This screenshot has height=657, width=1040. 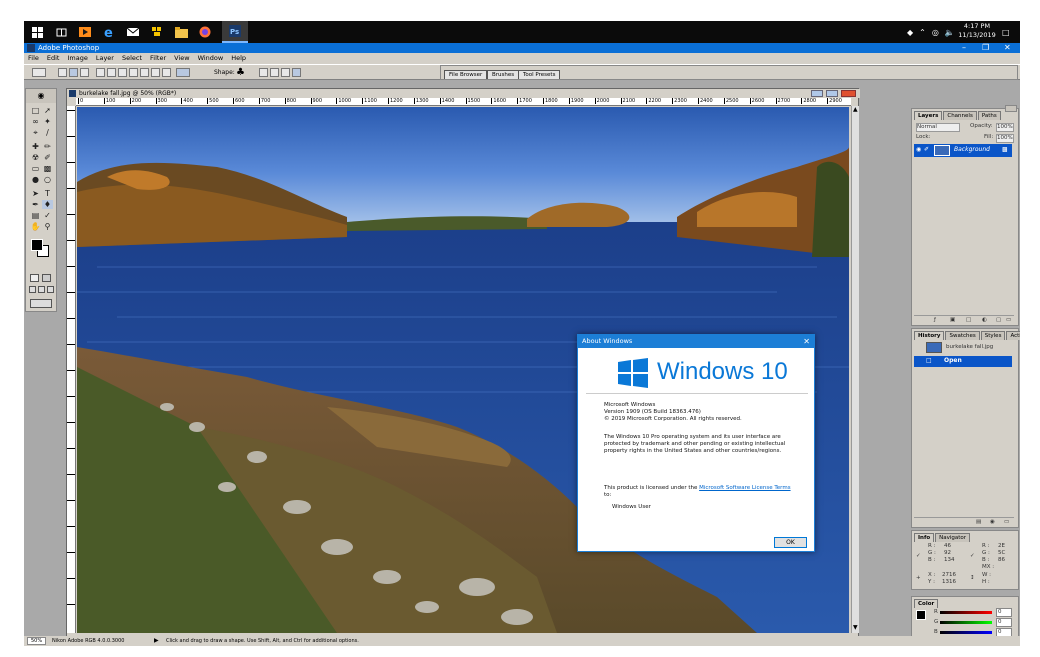 I want to click on doc-maximize-button, so click(x=832, y=93).